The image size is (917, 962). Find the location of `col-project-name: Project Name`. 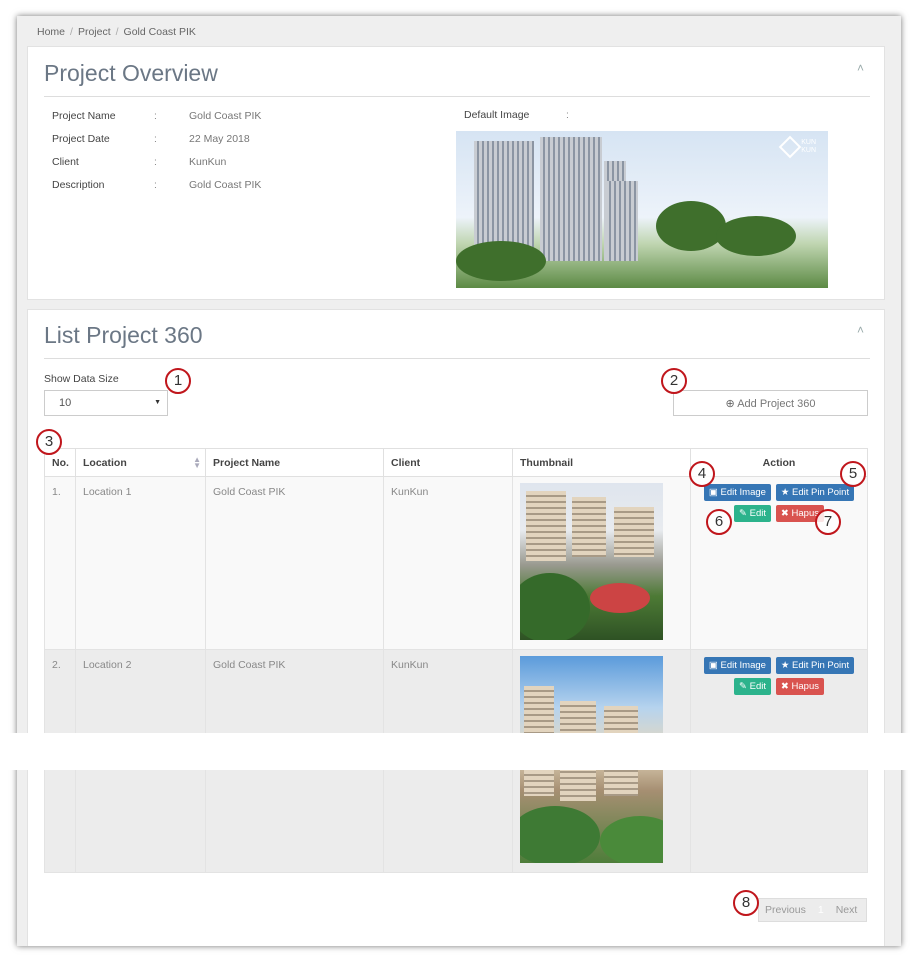

col-project-name: Project Name is located at coordinates (294, 462).